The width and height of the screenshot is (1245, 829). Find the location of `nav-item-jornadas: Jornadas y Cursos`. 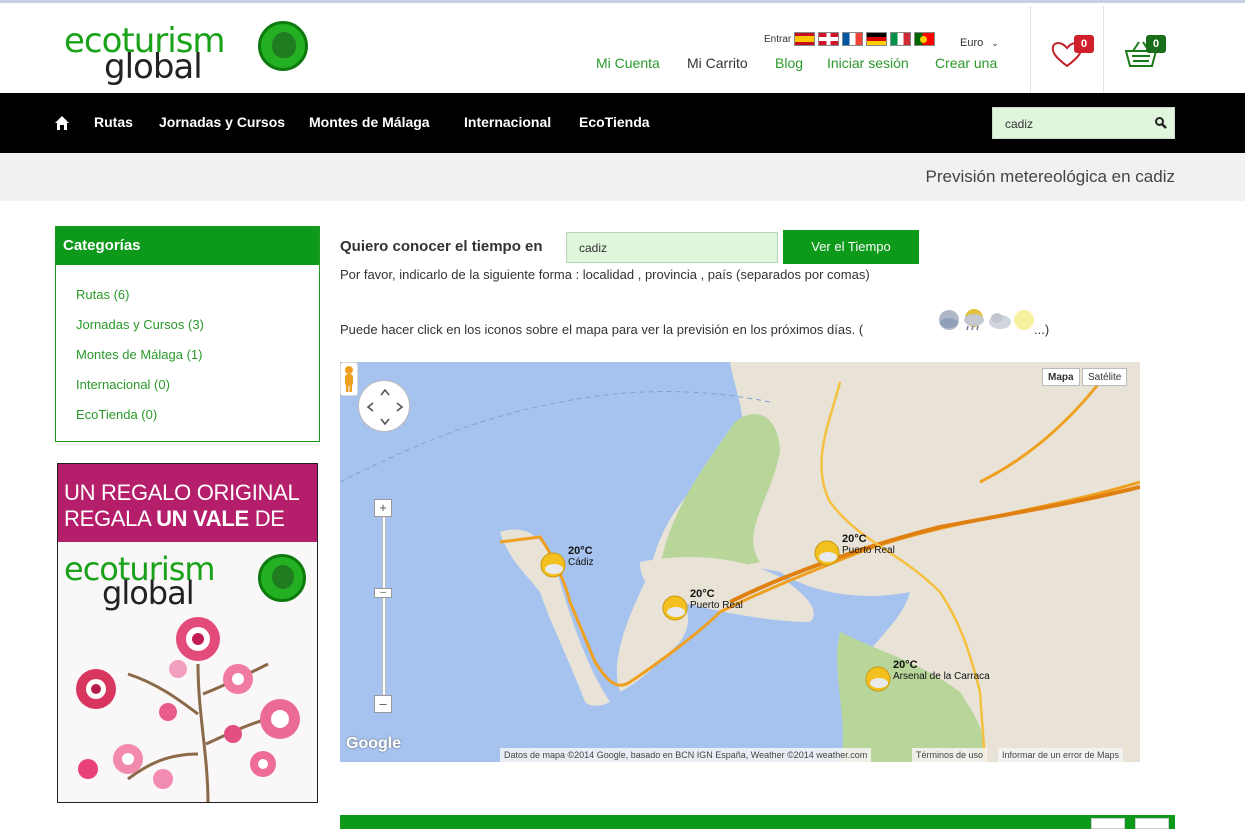

nav-item-jornadas: Jornadas y Cursos is located at coordinates (222, 122).